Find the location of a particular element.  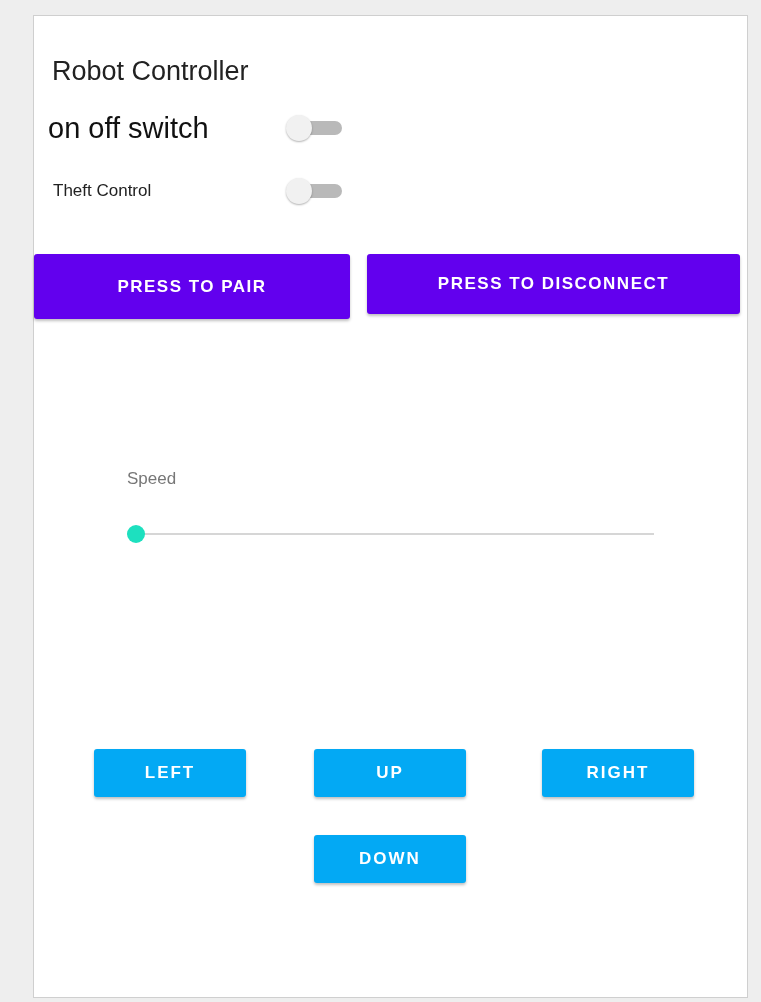

direction-button: RIGHT is located at coordinates (618, 773).